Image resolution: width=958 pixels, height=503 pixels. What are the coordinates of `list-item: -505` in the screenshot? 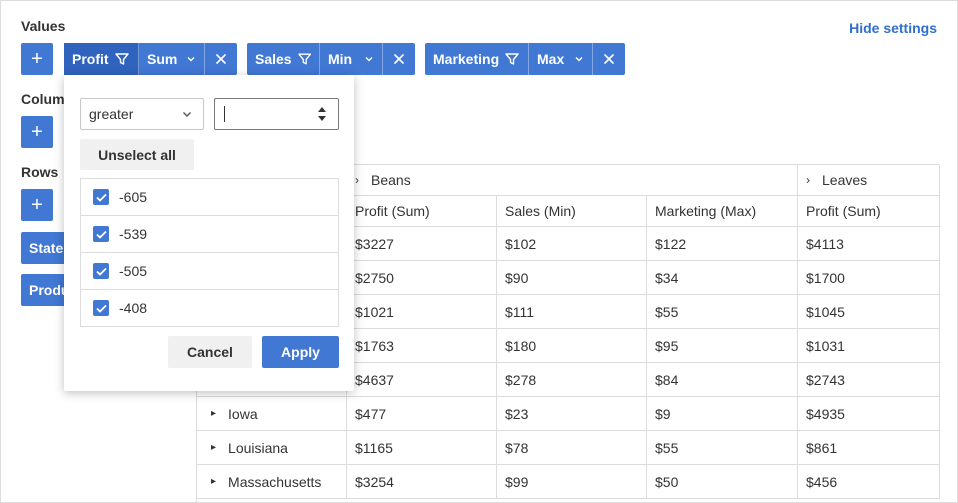 It's located at (209, 271).